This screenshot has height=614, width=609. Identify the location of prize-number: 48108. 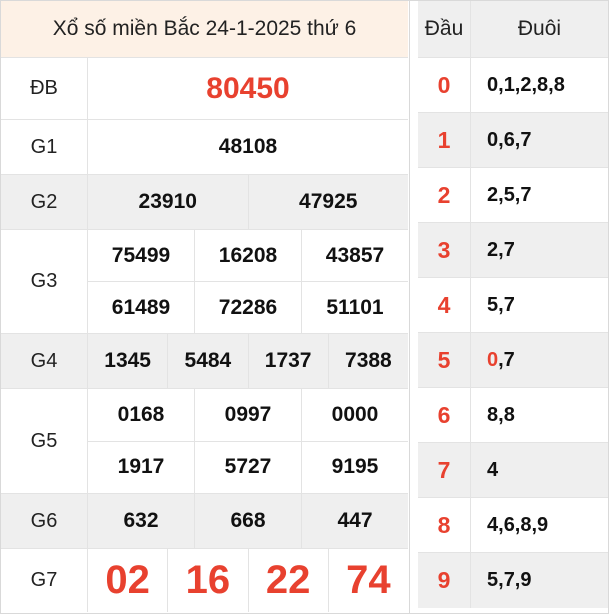
(248, 146).